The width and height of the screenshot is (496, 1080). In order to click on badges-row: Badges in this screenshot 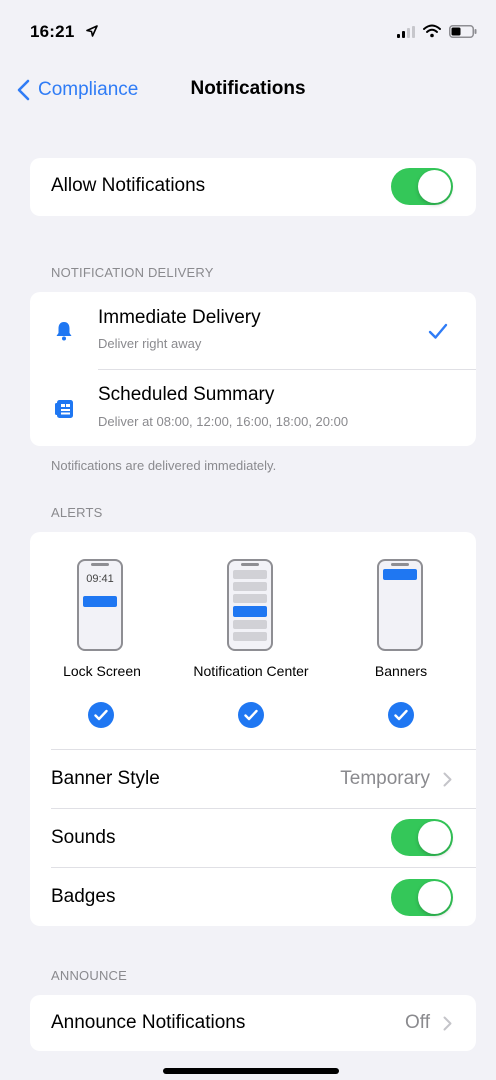, I will do `click(253, 897)`.